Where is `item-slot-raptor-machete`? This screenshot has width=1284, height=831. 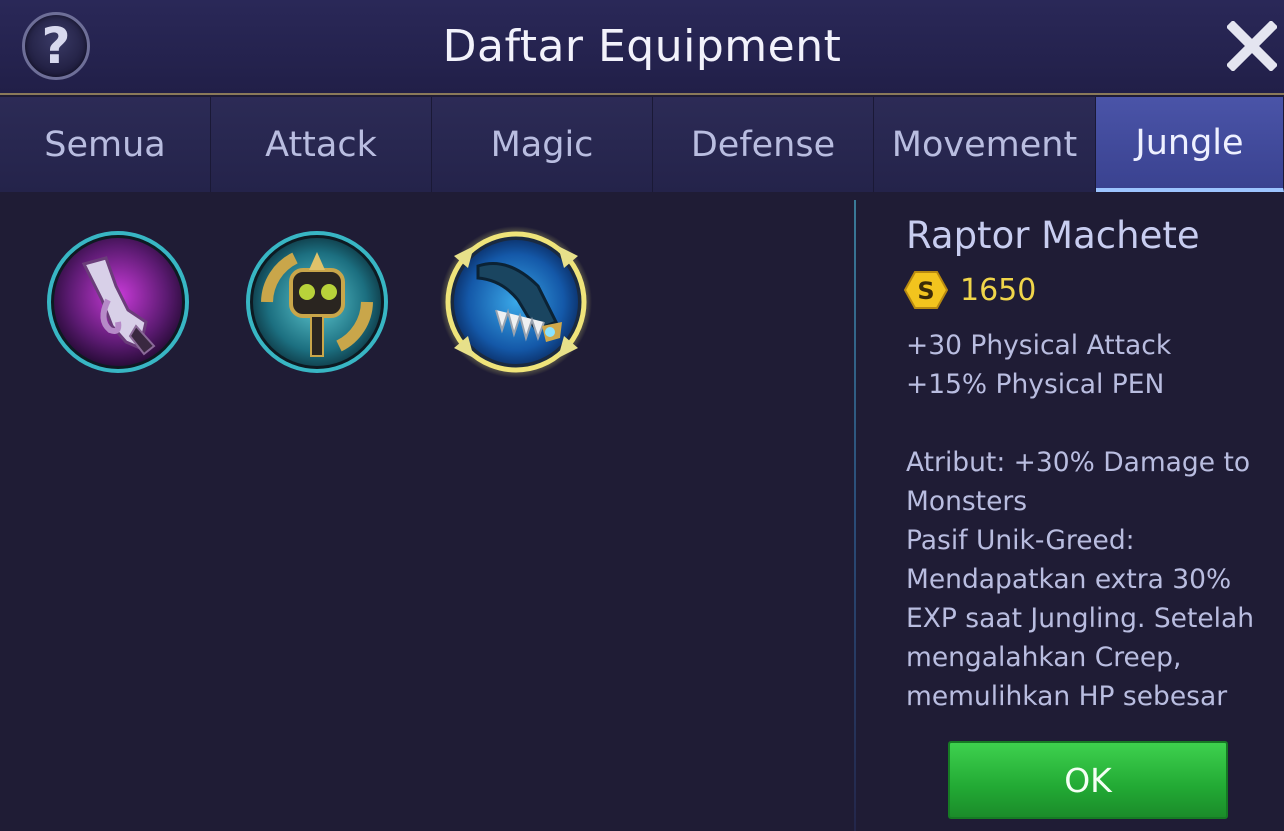
item-slot-raptor-machete is located at coordinates (516, 302).